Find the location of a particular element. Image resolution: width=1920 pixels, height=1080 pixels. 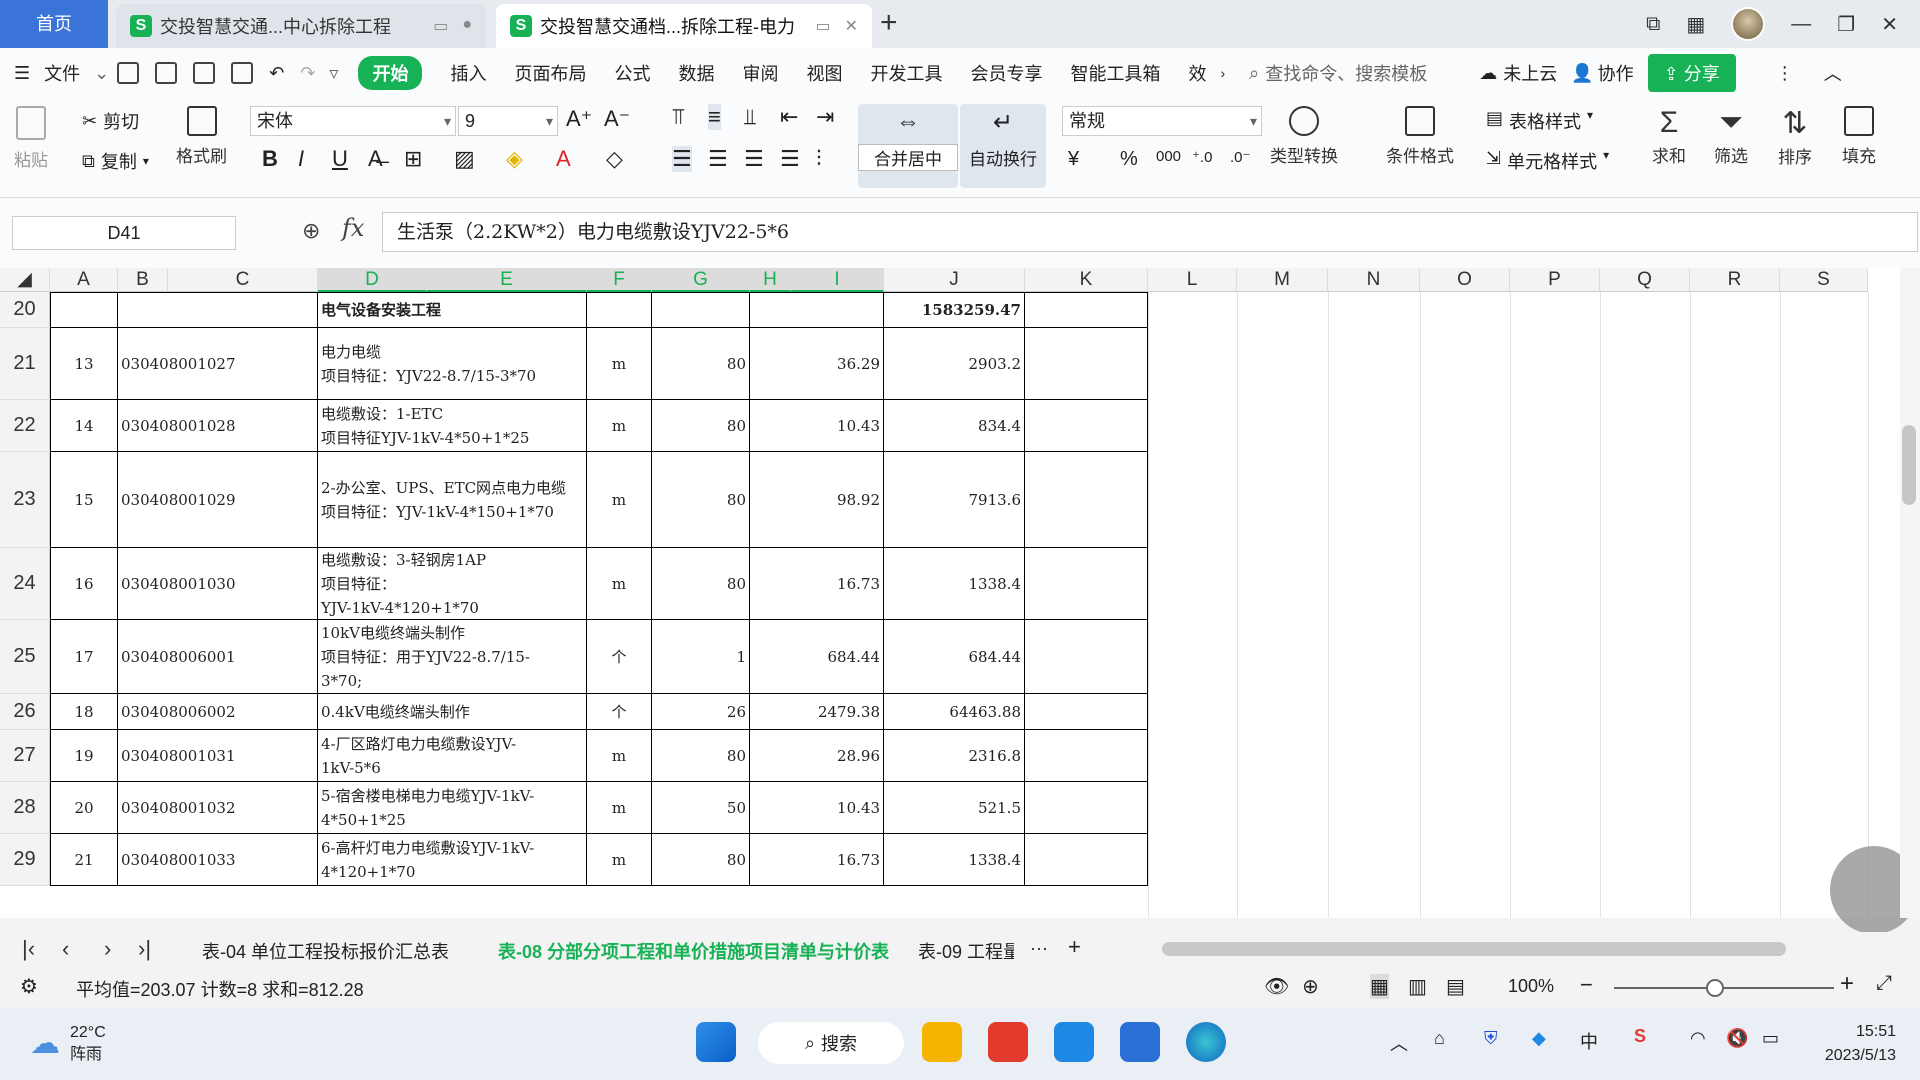

weather-widget: ☁ 22°C 阵雨 is located at coordinates (68, 1044).